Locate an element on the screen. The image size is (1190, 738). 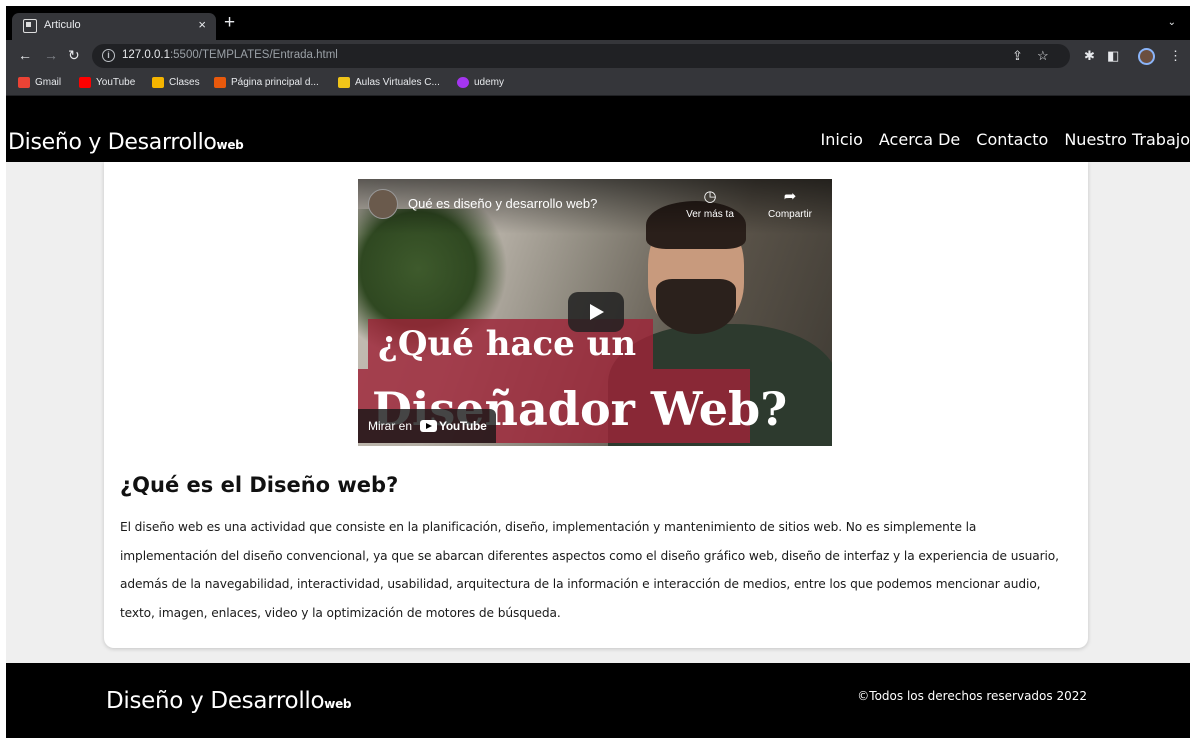
share-label: Compartir is located at coordinates (790, 214).